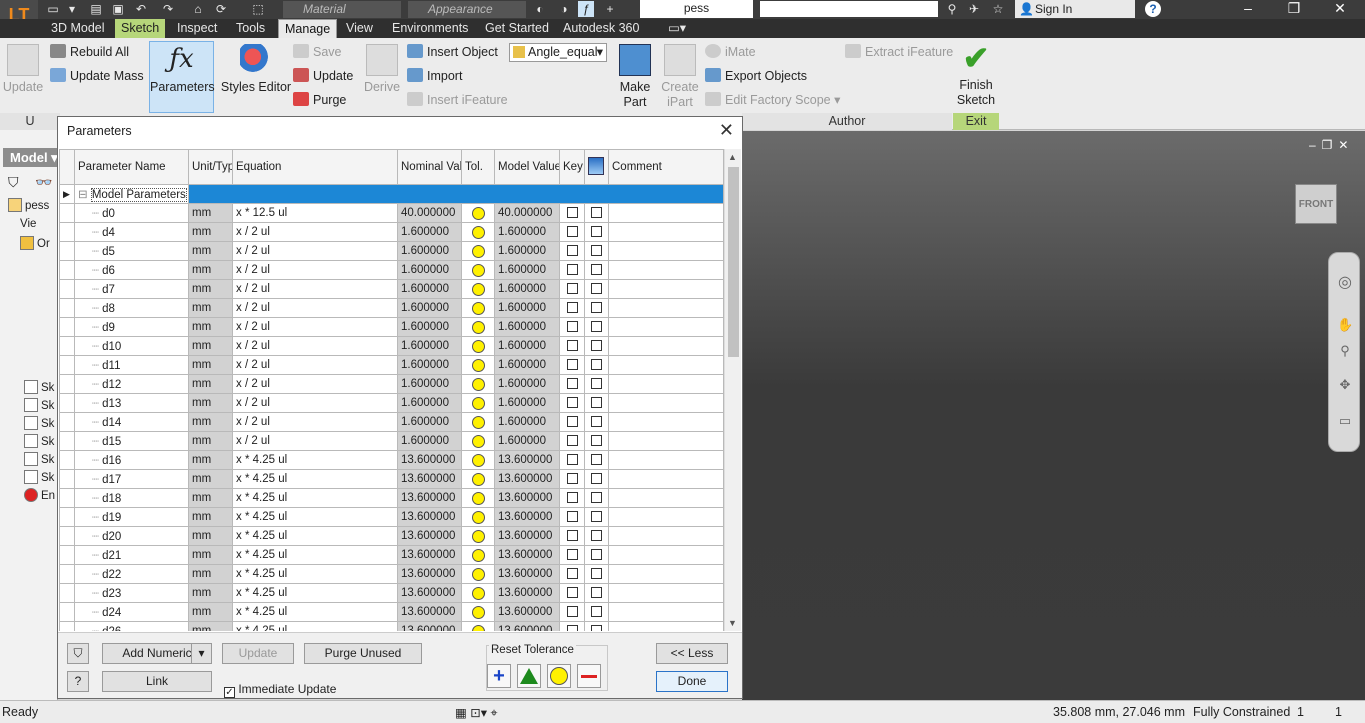 The image size is (1365, 723). I want to click on column-header-export-icon, so click(596, 167).